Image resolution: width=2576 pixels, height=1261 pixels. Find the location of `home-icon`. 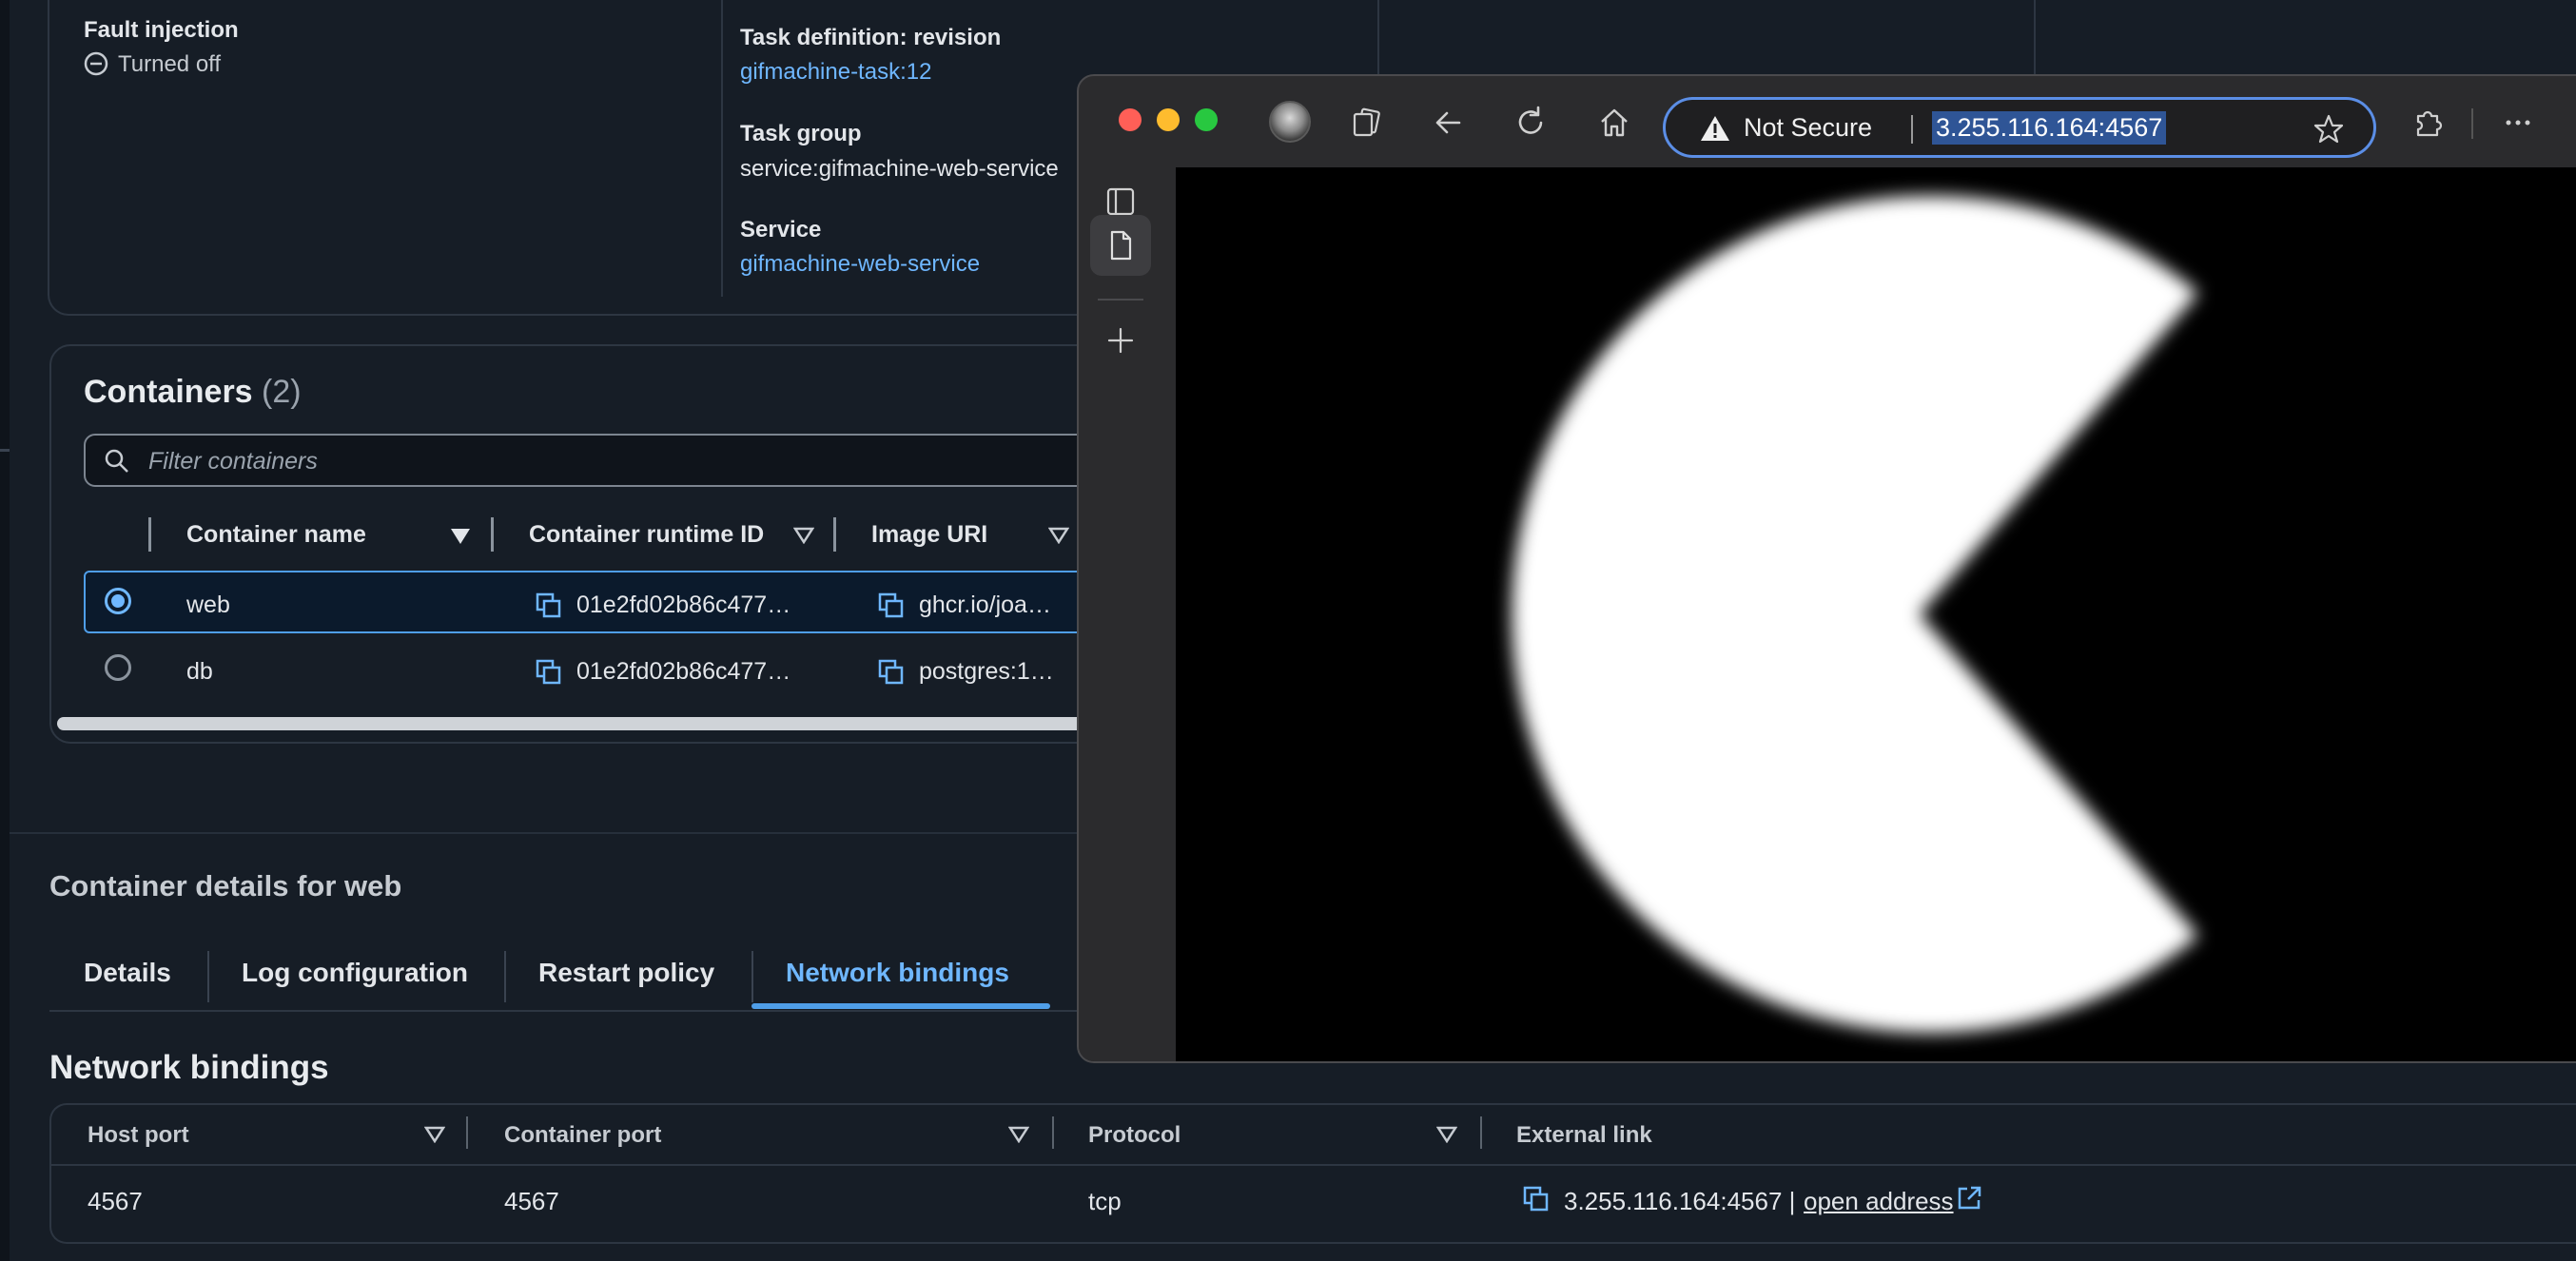

home-icon is located at coordinates (1614, 123).